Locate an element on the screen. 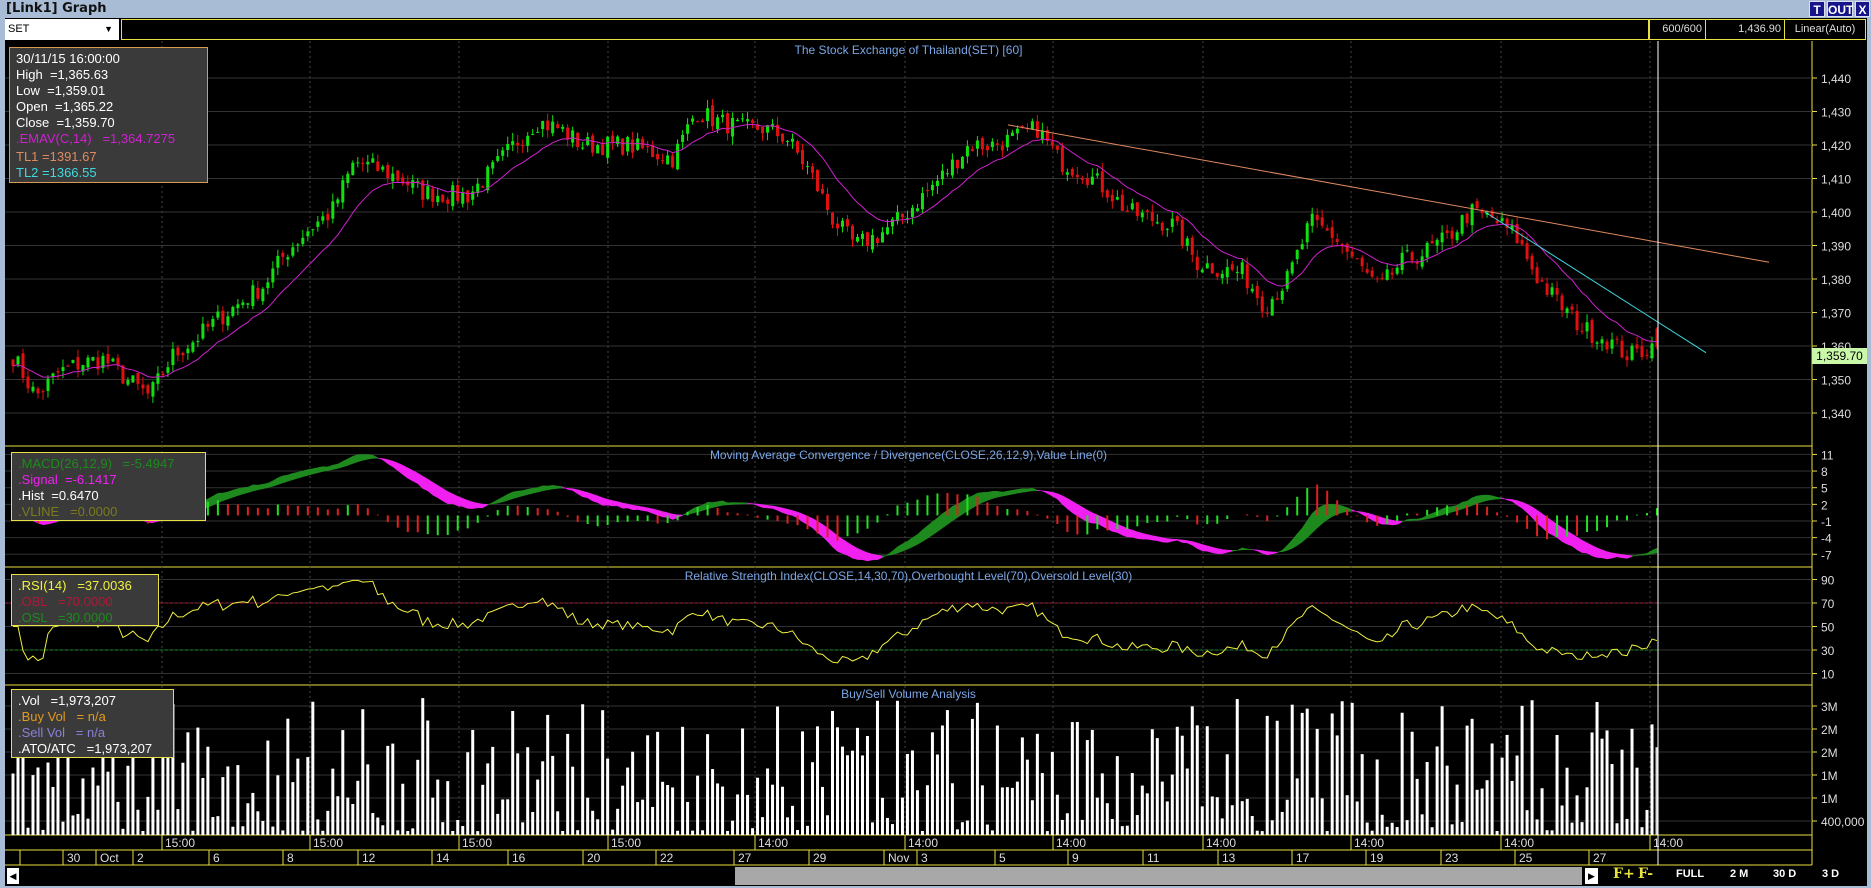 This screenshot has width=1871, height=888. zoom-out-button: F- is located at coordinates (1645, 874).